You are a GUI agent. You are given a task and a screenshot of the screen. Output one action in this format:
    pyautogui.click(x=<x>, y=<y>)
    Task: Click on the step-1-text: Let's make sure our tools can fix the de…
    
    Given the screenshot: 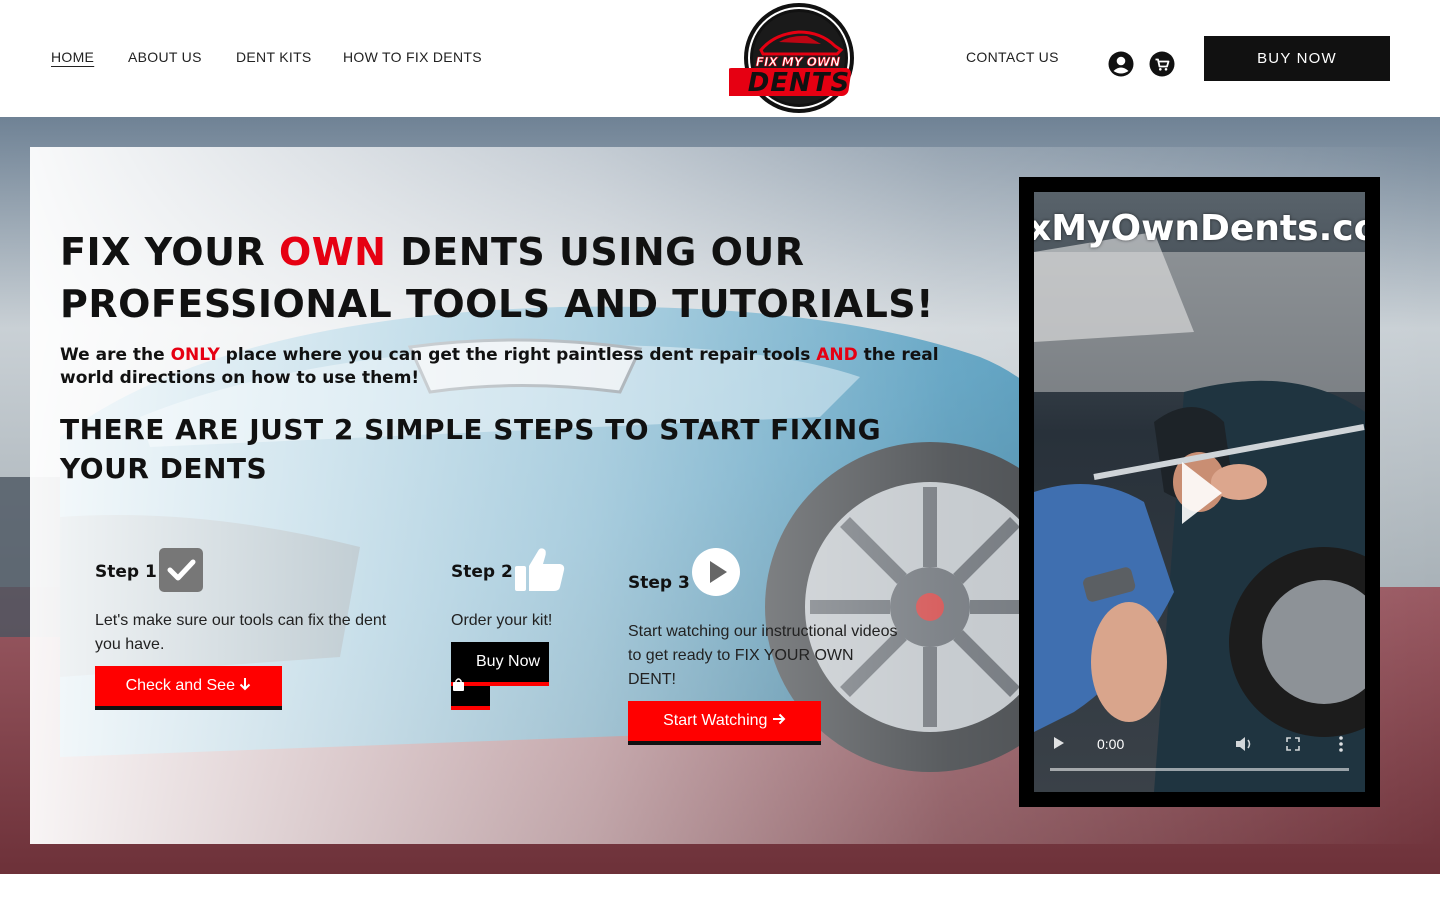 What is the action you would take?
    pyautogui.click(x=241, y=632)
    